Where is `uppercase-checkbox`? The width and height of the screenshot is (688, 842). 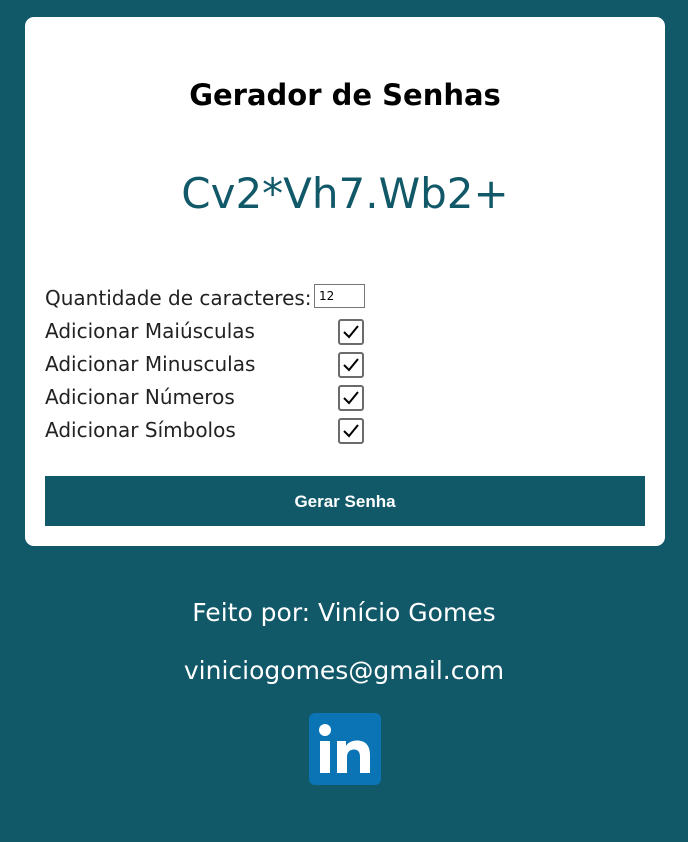
uppercase-checkbox is located at coordinates (351, 332).